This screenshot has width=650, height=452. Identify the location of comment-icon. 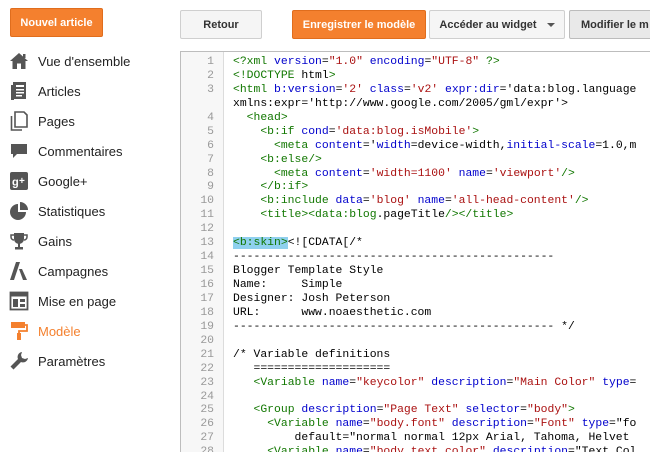
(19, 151).